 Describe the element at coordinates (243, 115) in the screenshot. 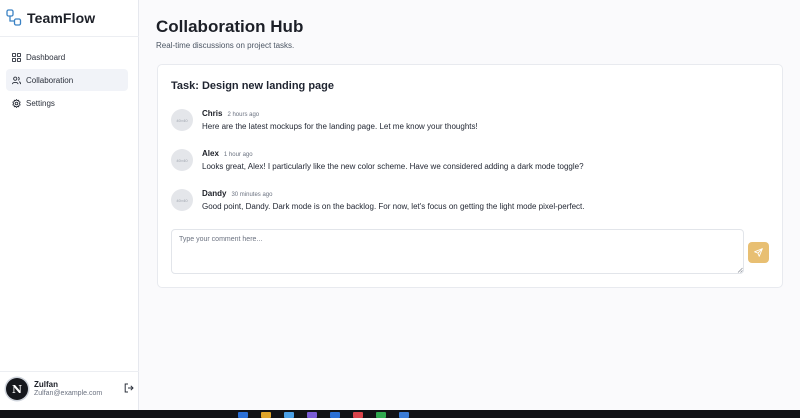

I see `comment-time: 2 hours ago` at that location.